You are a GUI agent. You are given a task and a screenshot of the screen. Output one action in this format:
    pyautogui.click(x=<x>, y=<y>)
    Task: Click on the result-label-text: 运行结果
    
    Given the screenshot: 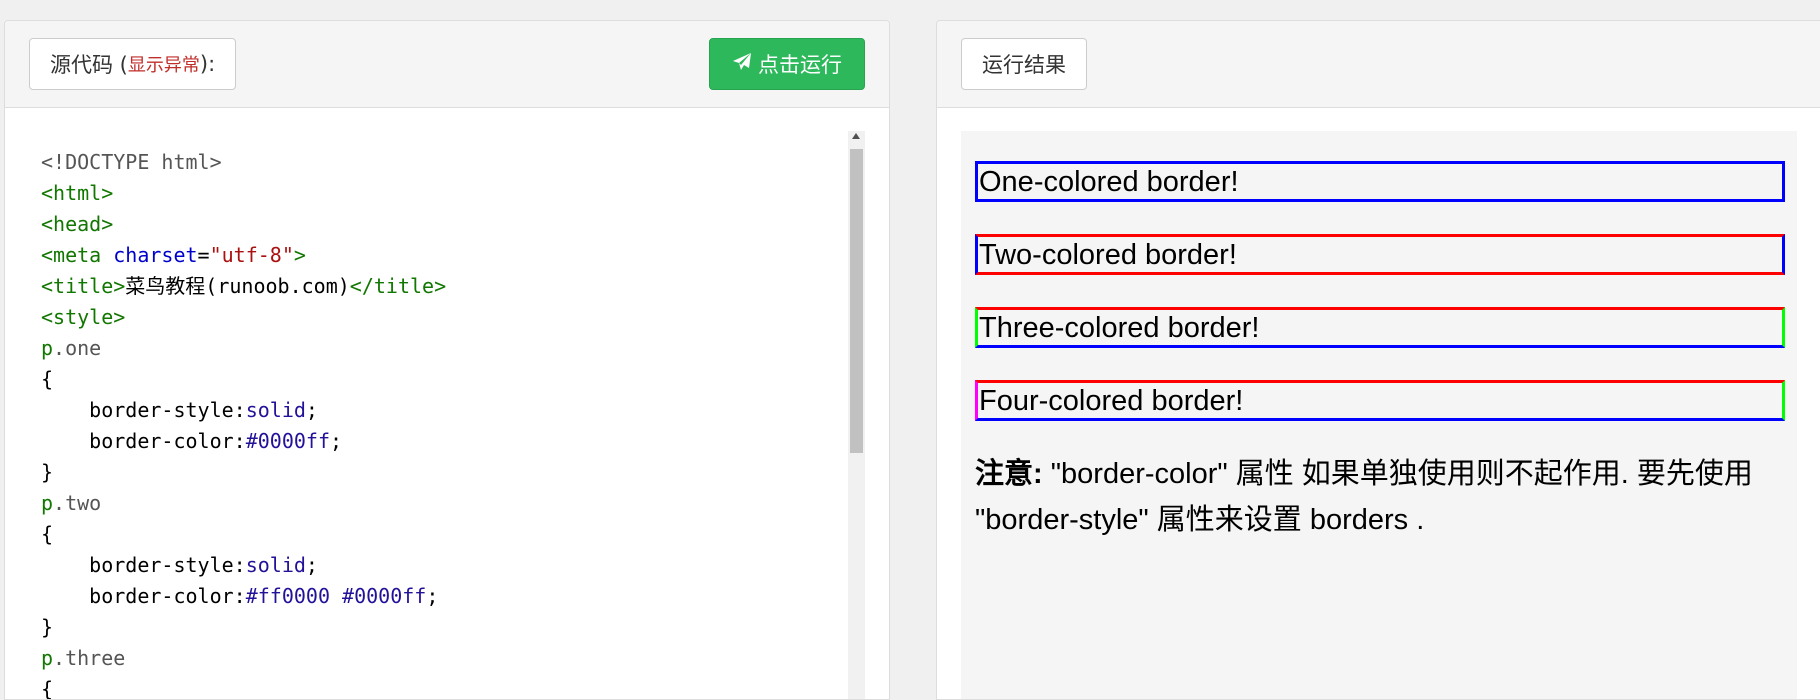 What is the action you would take?
    pyautogui.click(x=1024, y=65)
    